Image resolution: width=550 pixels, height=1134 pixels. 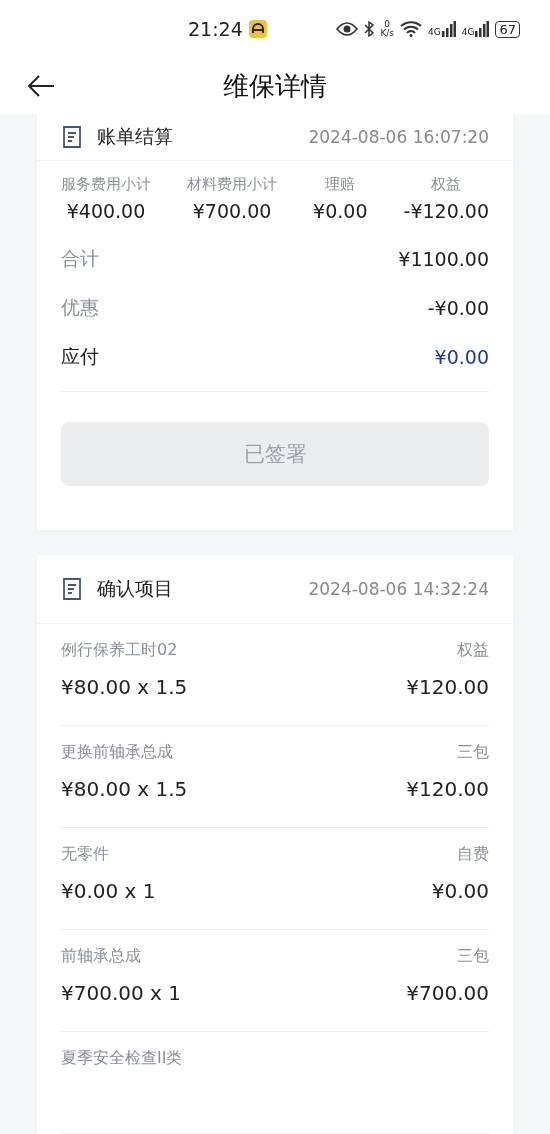 What do you see at coordinates (121, 993) in the screenshot?
I see `item-price: ¥700.00 x 1` at bounding box center [121, 993].